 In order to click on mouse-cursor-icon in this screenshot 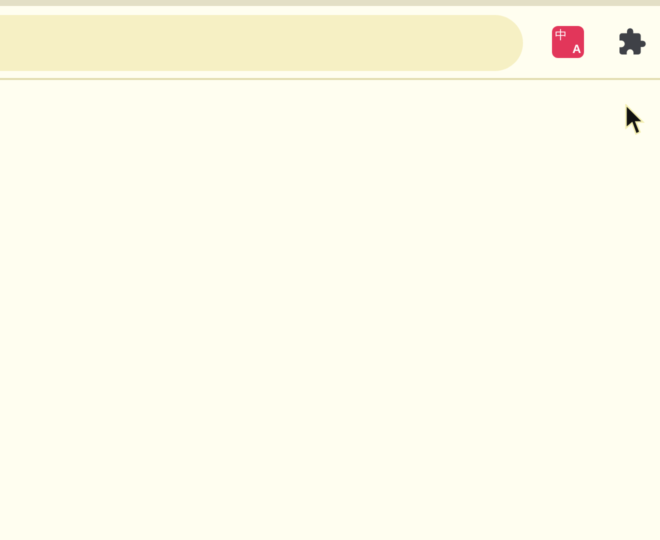, I will do `click(635, 121)`.